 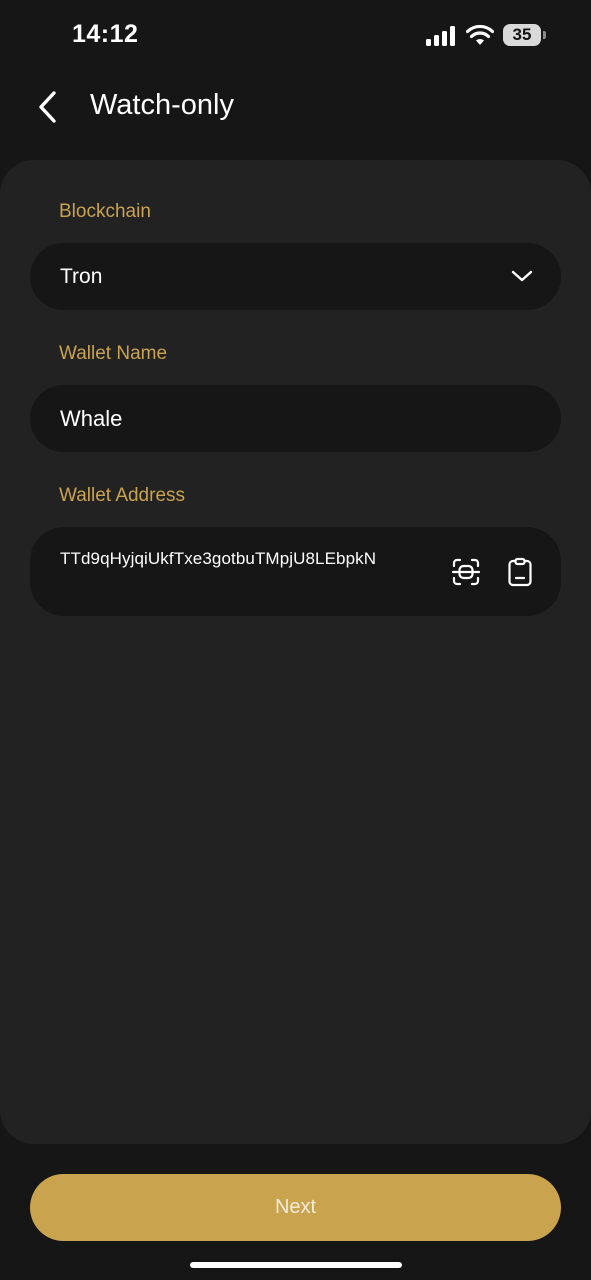 What do you see at coordinates (522, 35) in the screenshot?
I see `battery-level: 35` at bounding box center [522, 35].